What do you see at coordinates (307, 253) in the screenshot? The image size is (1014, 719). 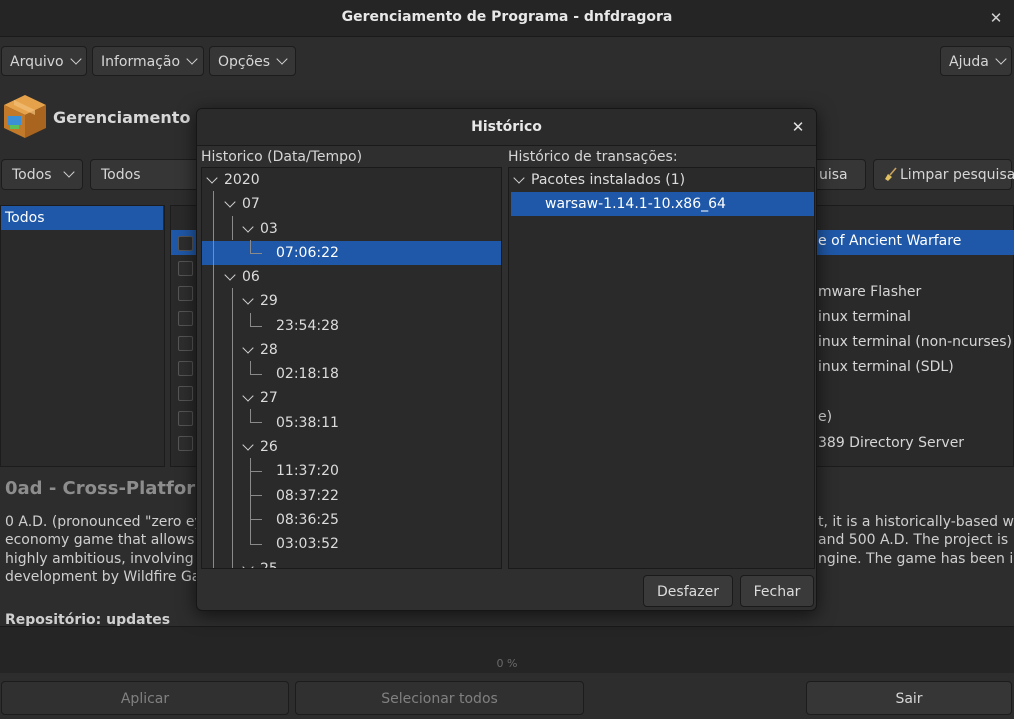 I see `tree-node-time: 07:06:22` at bounding box center [307, 253].